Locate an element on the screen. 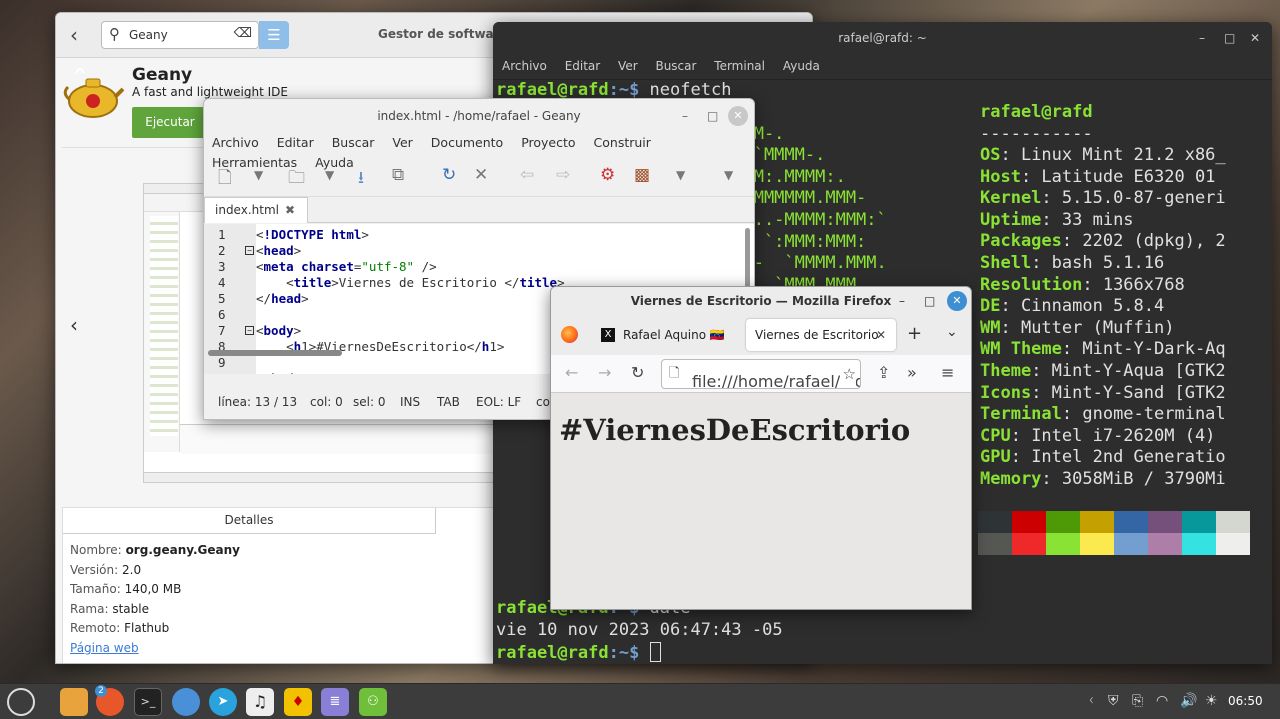 This screenshot has height=719, width=1280. status-ins: INS is located at coordinates (410, 402).